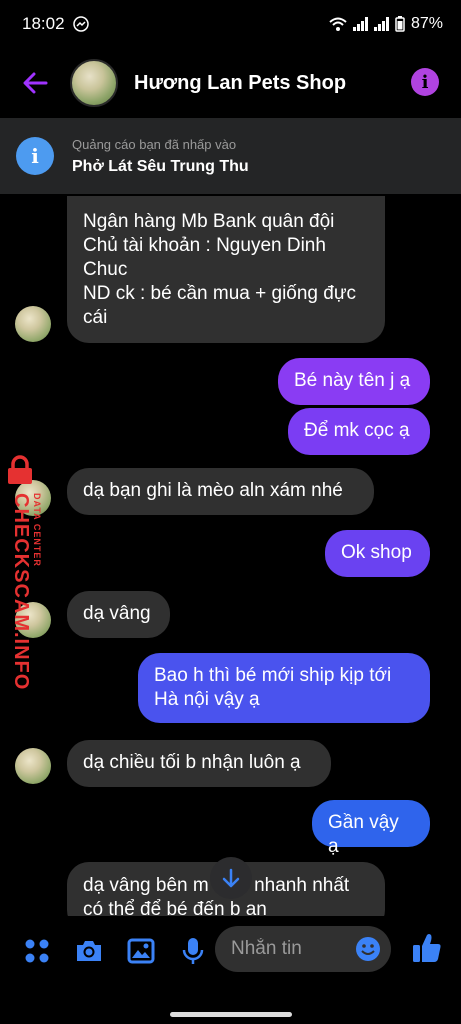 The image size is (461, 1024). Describe the element at coordinates (154, 144) in the screenshot. I see `ad-subtitle: Quảng cáo bạn đã nhấp vào` at that location.